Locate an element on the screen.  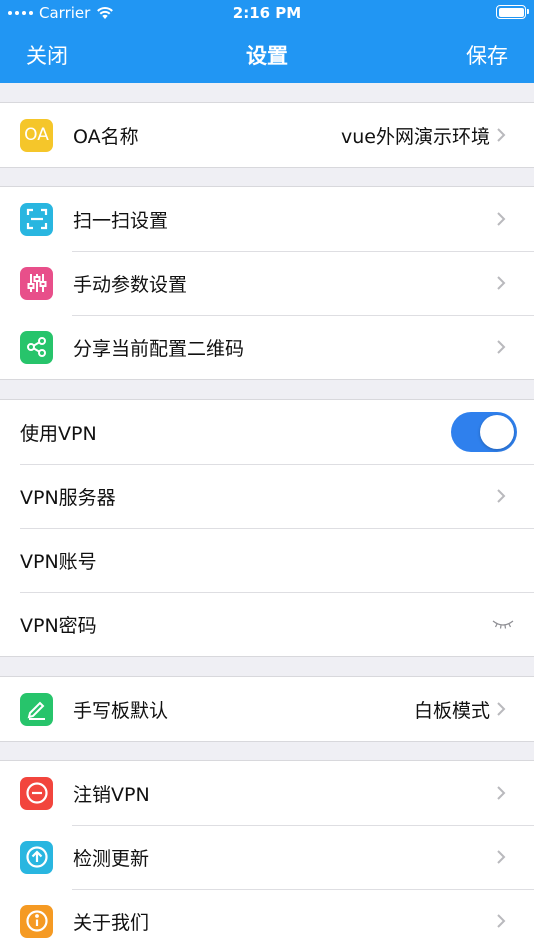
about-us-row: 关于我们 is located at coordinates (267, 919).